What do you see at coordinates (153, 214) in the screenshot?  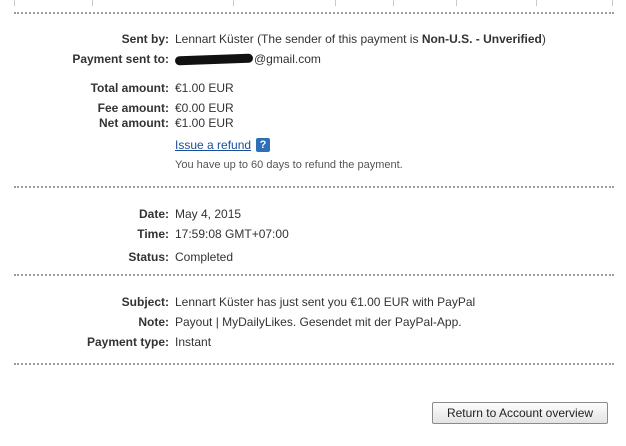 I see `date-label: Date:` at bounding box center [153, 214].